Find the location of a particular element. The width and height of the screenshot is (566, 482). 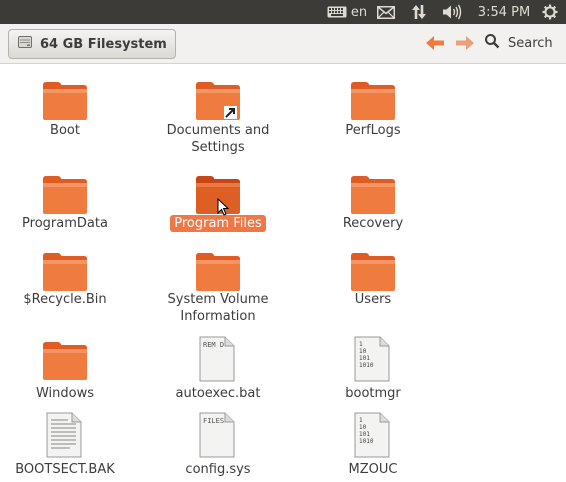

clock: 3:54 PM is located at coordinates (504, 12).